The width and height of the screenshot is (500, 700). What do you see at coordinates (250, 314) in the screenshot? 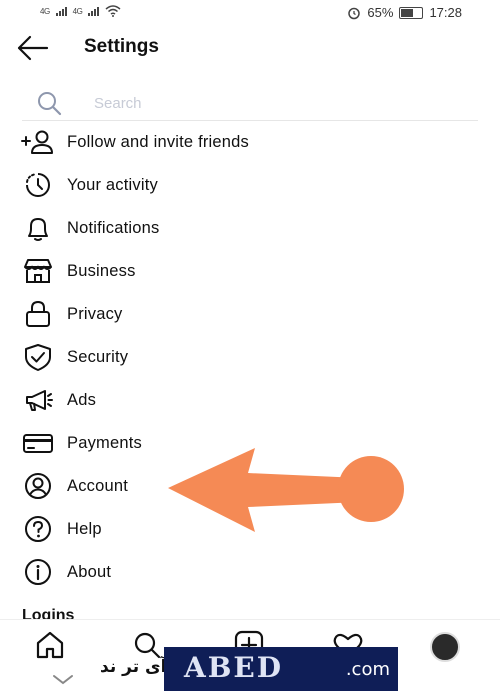
I see `menu-item-privacy: Privacy` at bounding box center [250, 314].